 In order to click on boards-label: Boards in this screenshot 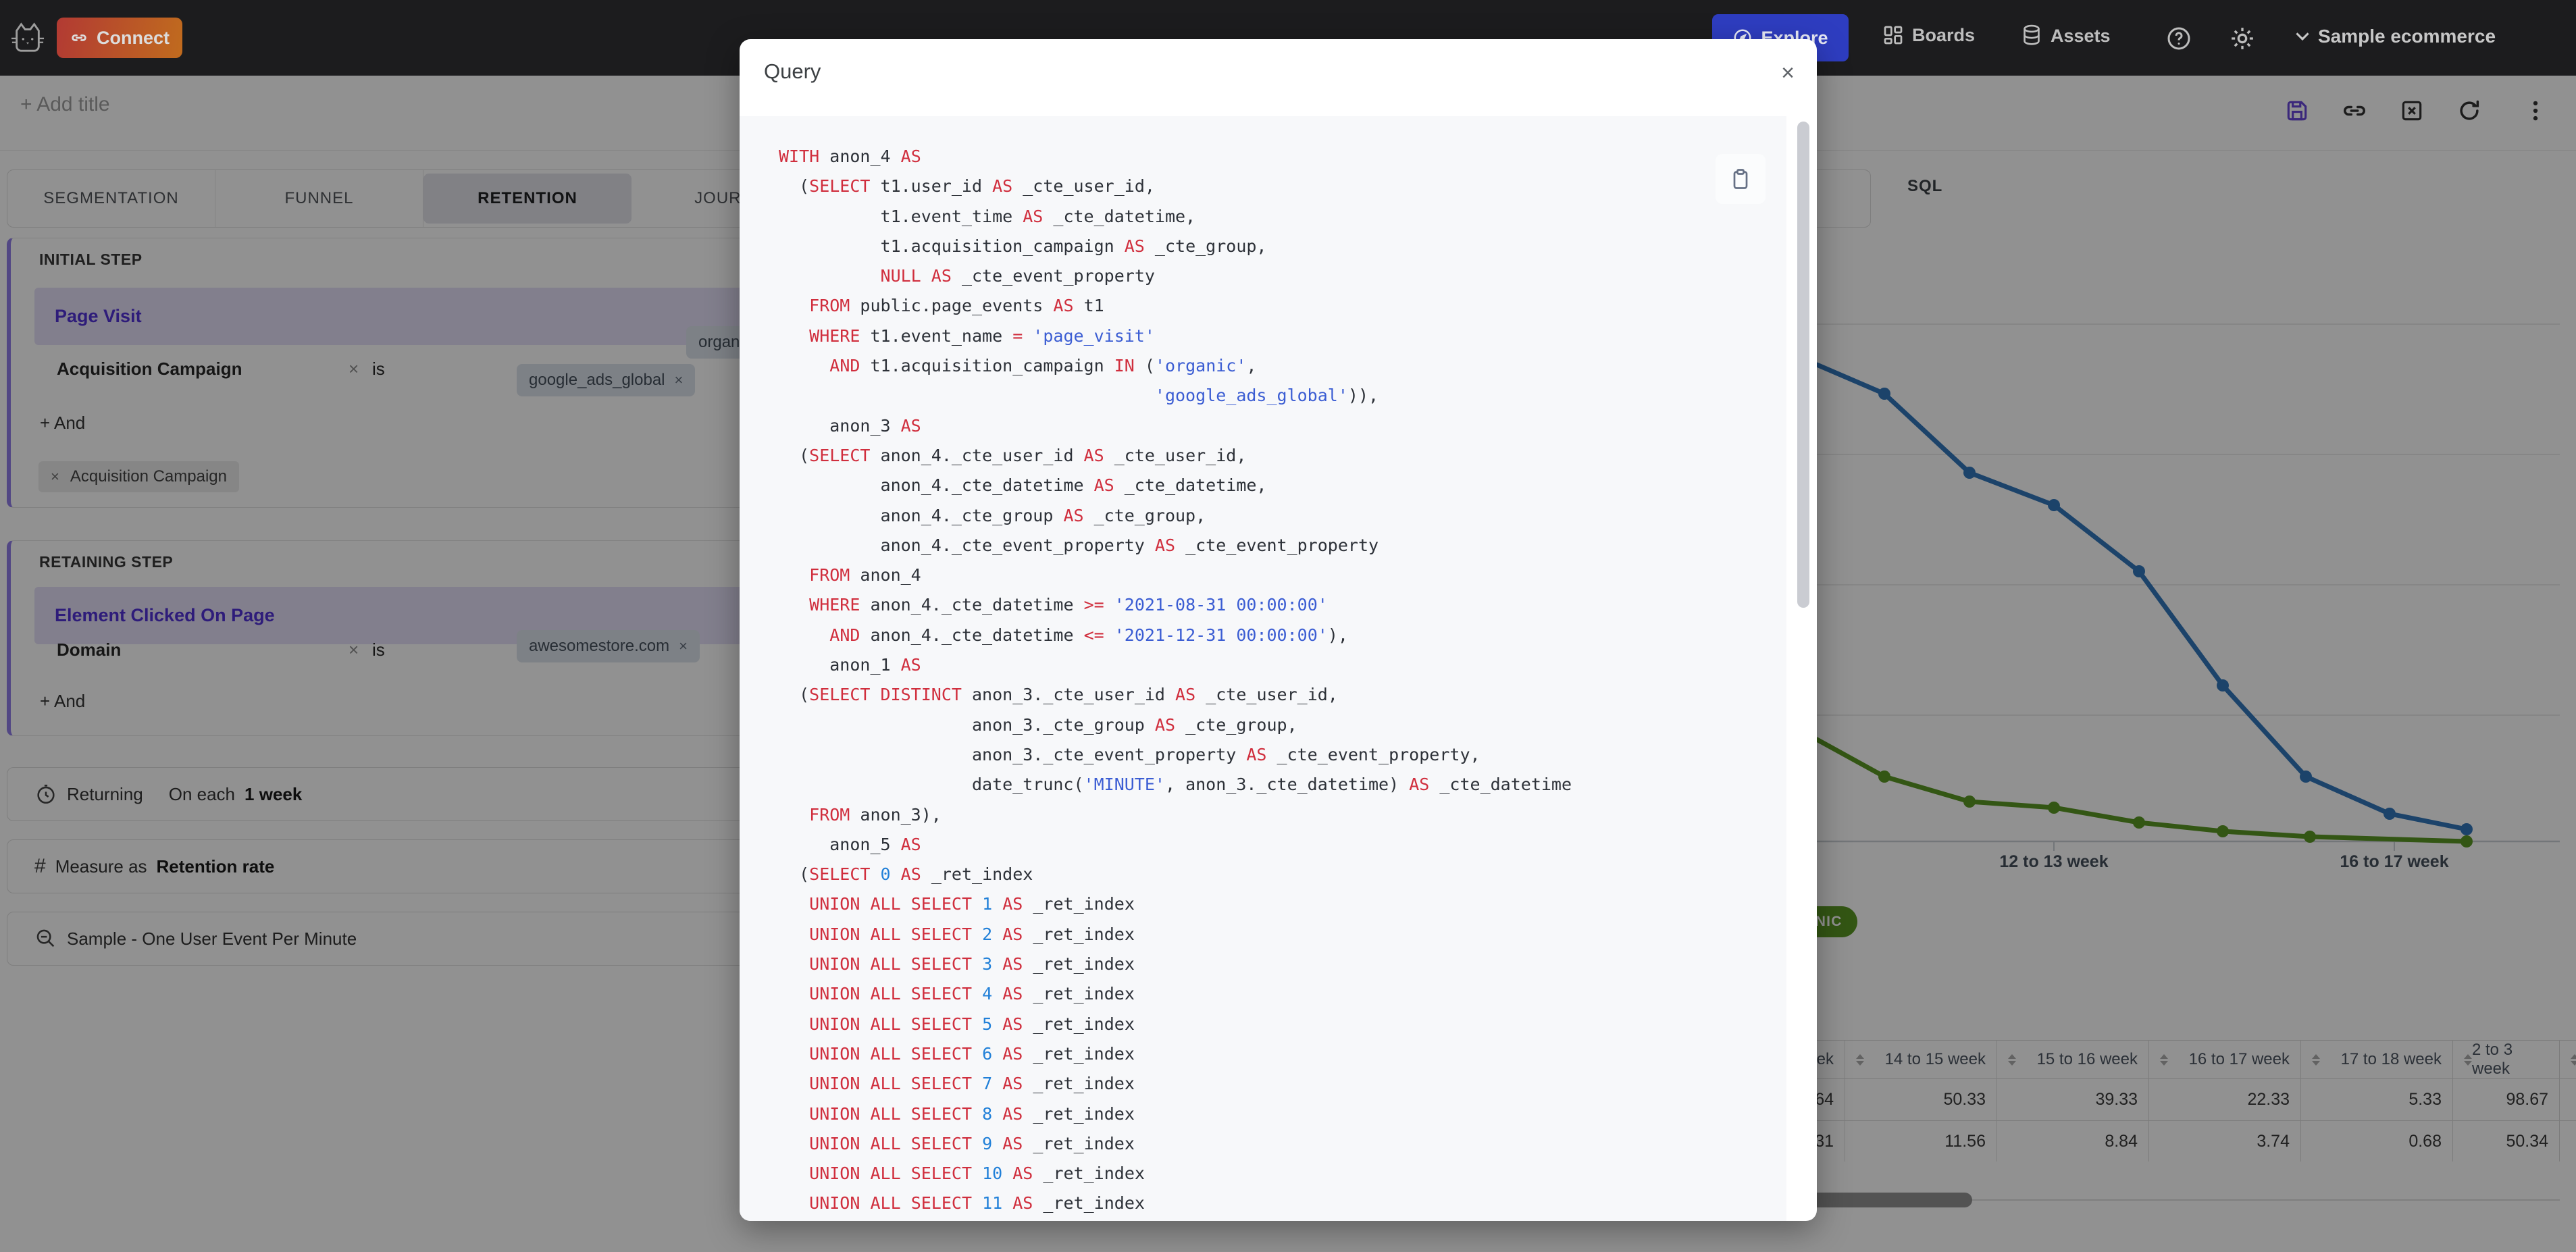, I will do `click(1944, 34)`.